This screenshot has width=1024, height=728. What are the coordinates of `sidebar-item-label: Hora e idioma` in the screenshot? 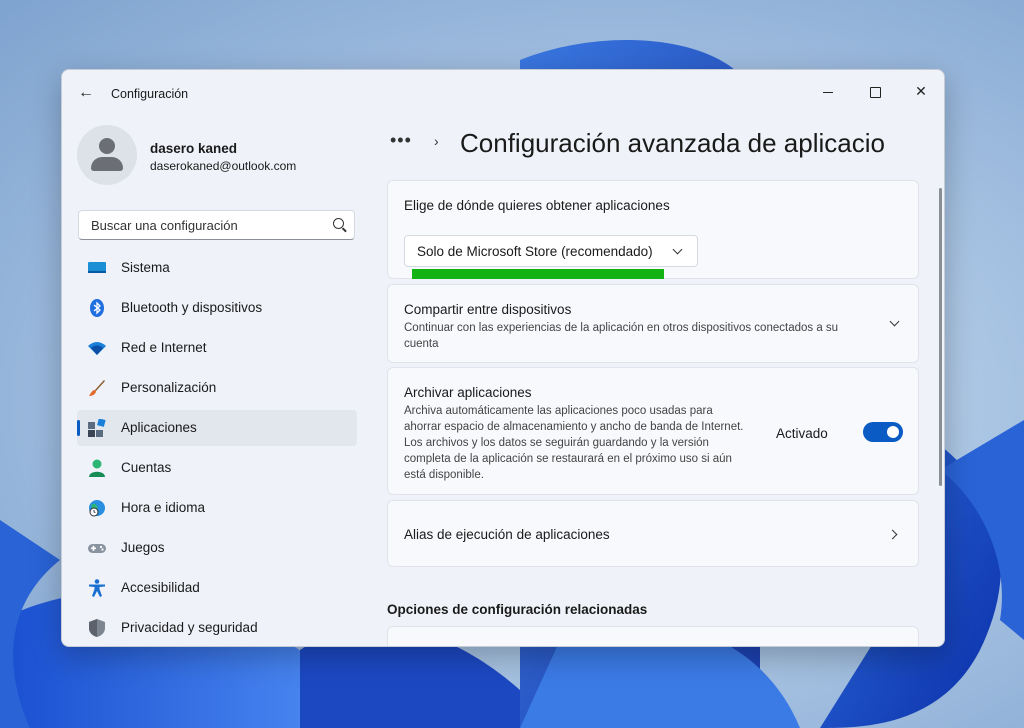 It's located at (163, 507).